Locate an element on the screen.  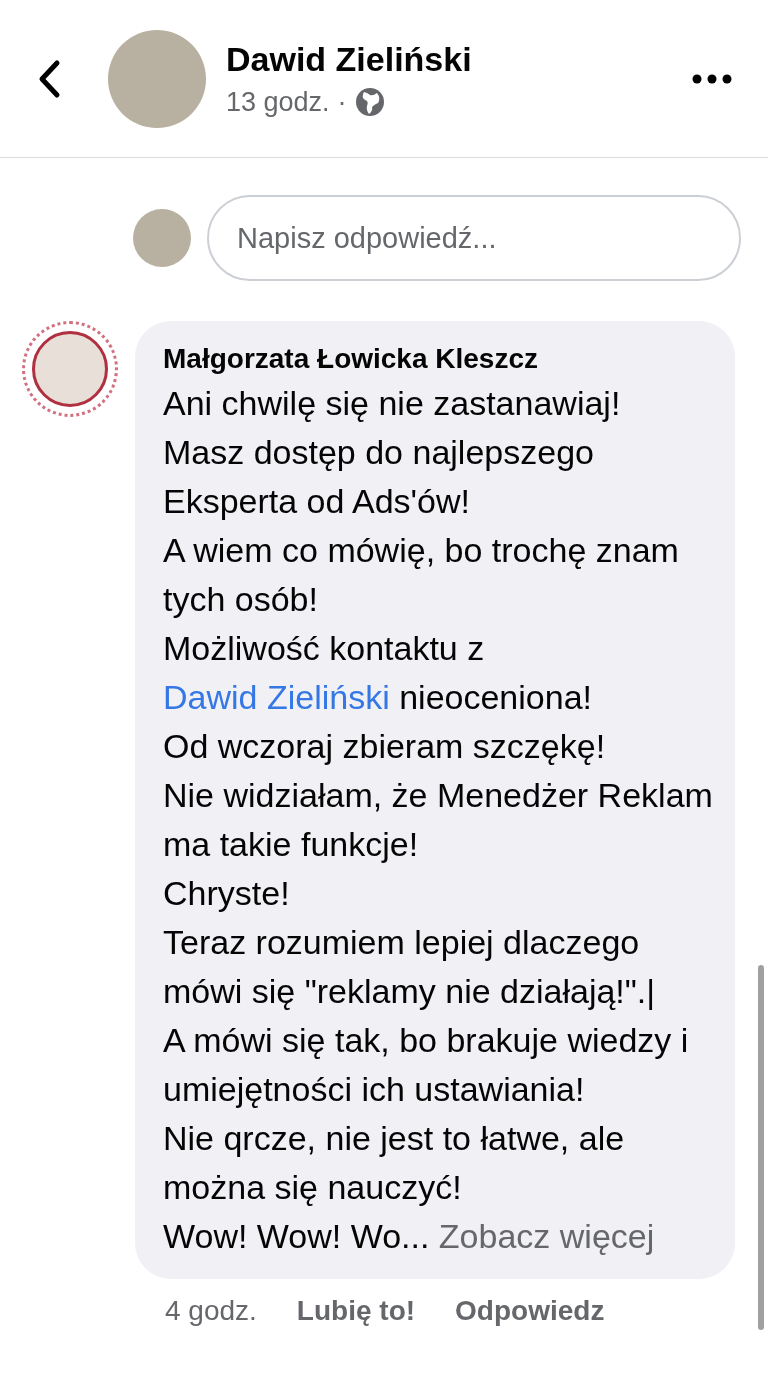
comment-text: Od wczoraj zbieram szczękę! is located at coordinates (385, 746).